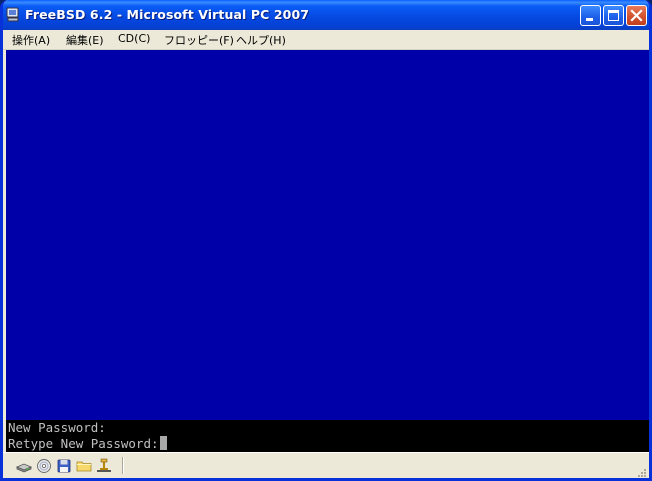  What do you see at coordinates (199, 40) in the screenshot?
I see `menu-floppy: フロッピー(F)` at bounding box center [199, 40].